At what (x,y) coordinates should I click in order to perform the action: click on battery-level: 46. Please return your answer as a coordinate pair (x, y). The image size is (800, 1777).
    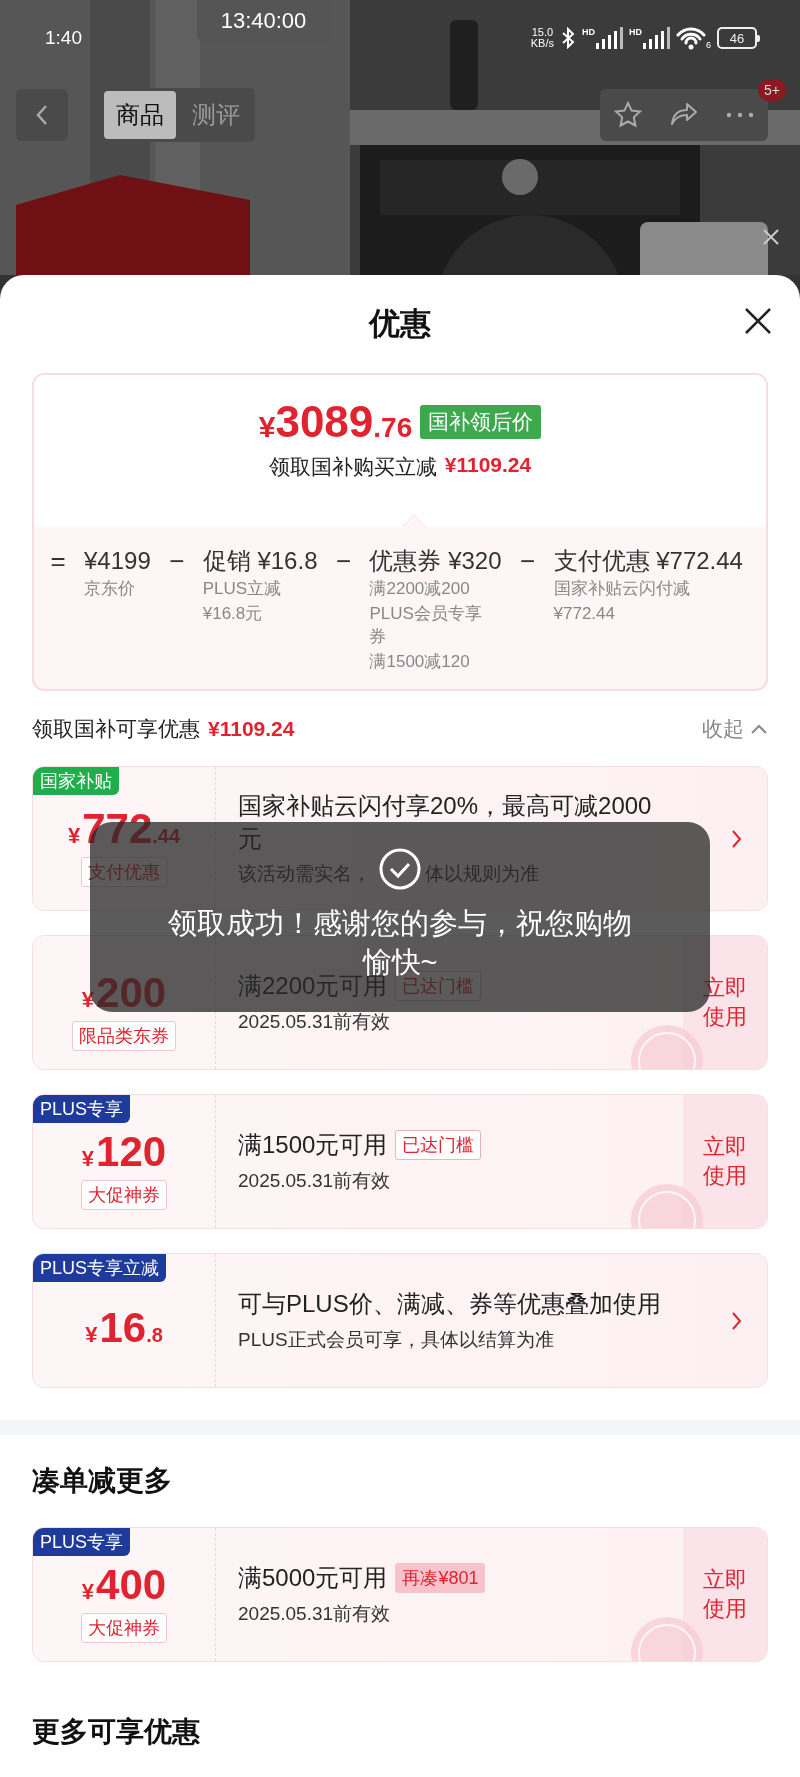
    Looking at the image, I should click on (737, 38).